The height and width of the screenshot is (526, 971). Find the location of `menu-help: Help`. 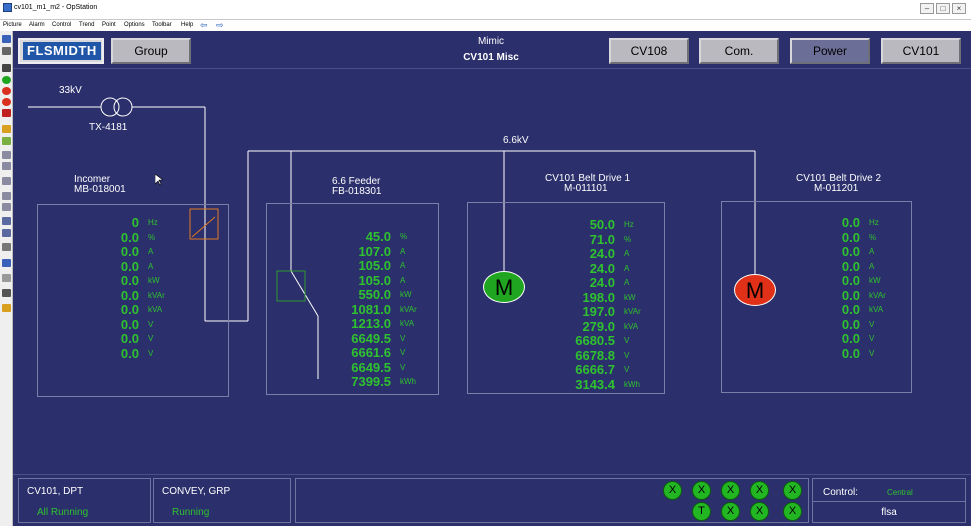

menu-help: Help is located at coordinates (187, 25).